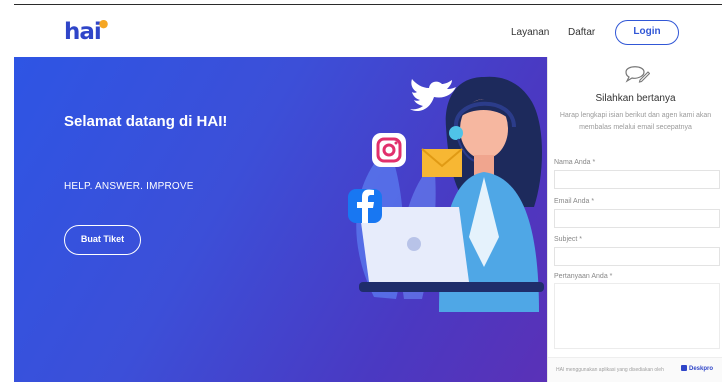 Image resolution: width=722 pixels, height=382 pixels. What do you see at coordinates (568, 239) in the screenshot?
I see `subject-label: Subject *` at bounding box center [568, 239].